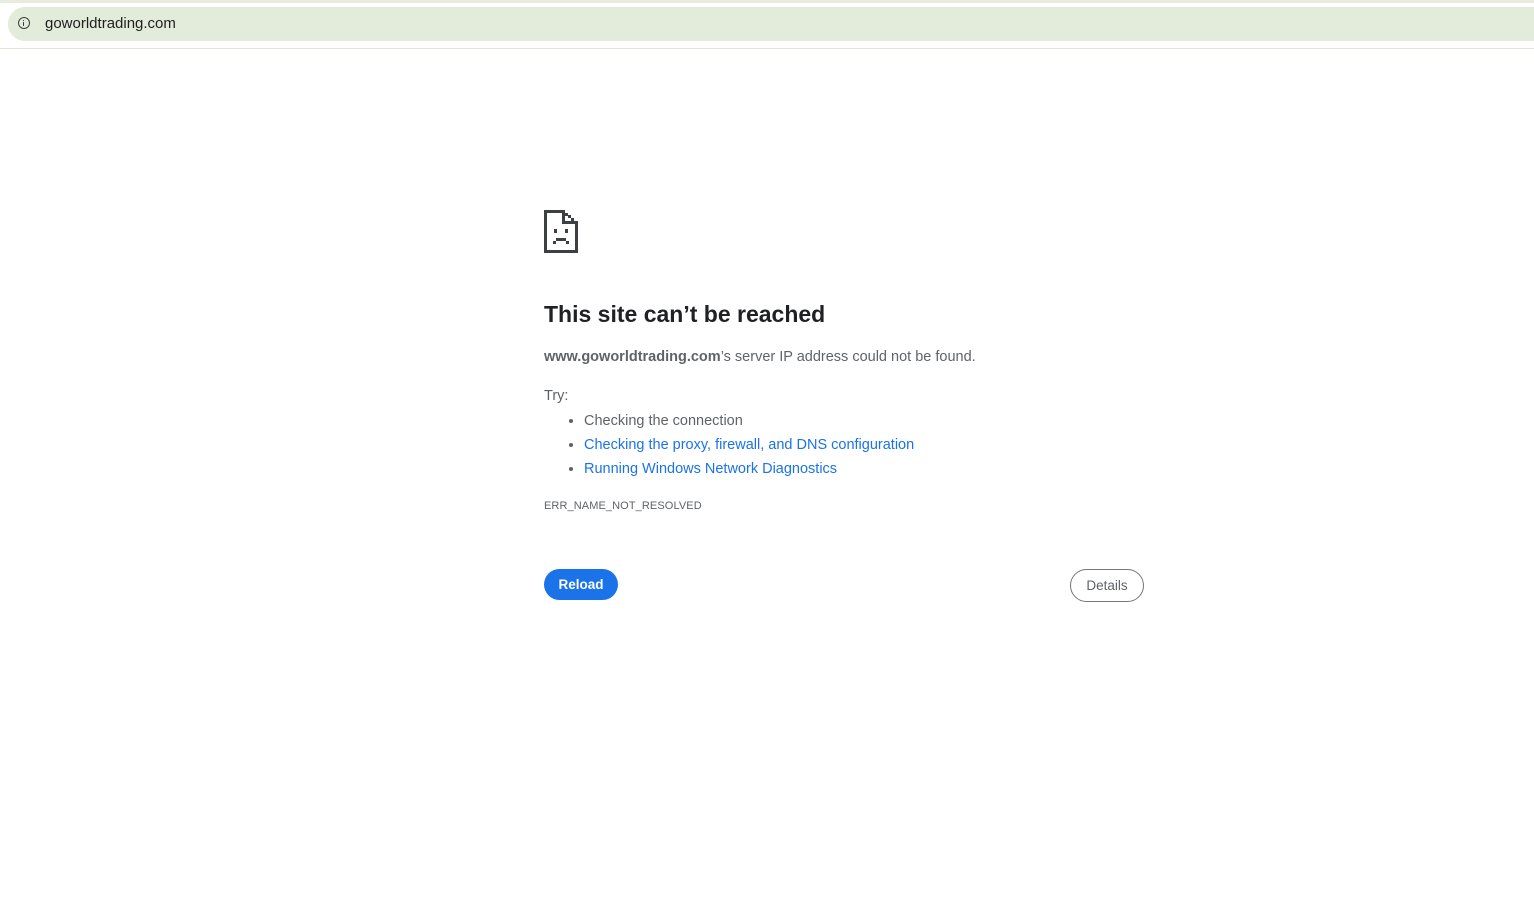 The image size is (1534, 908). What do you see at coordinates (1107, 585) in the screenshot?
I see `details-button: Details` at bounding box center [1107, 585].